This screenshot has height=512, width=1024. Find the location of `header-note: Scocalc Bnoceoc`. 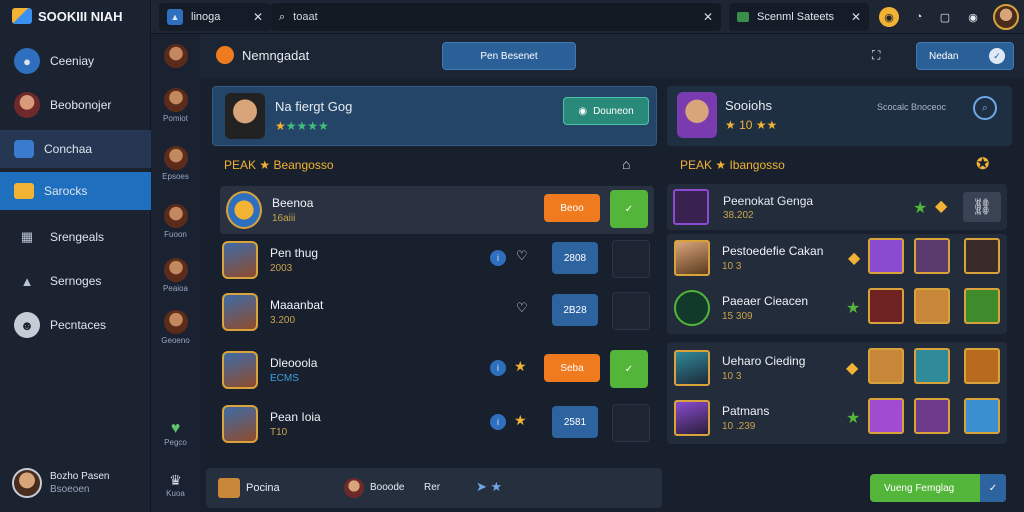

header-note: Scocalc Bnoceoc is located at coordinates (912, 107).